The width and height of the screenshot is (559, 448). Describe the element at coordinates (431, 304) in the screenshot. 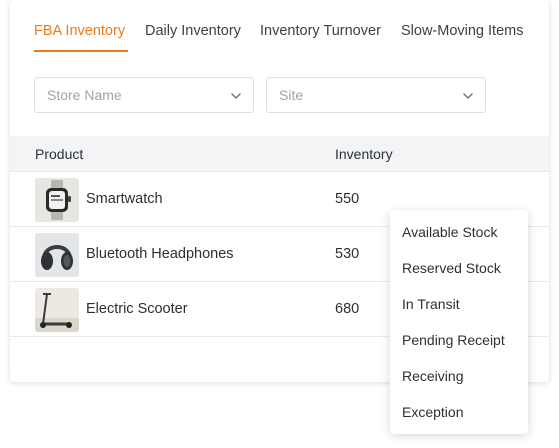

I see `menu-item-in-transit: In Transit` at that location.